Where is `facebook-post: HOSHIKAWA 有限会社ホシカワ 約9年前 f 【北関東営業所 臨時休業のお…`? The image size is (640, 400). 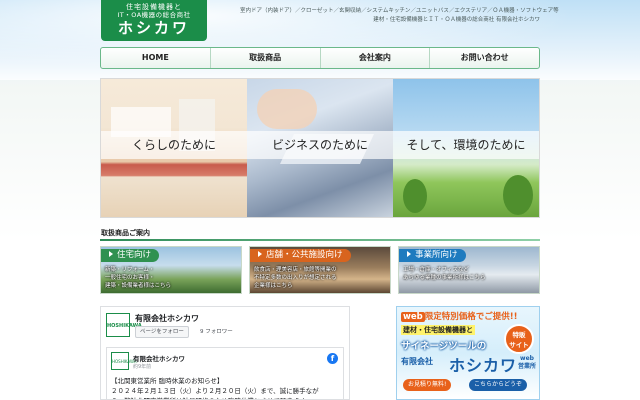
facebook-post: HOSHIKAWA 有限会社ホシカワ 約9年前 f 【北関東営業所 臨時休業のお… is located at coordinates (225, 373).